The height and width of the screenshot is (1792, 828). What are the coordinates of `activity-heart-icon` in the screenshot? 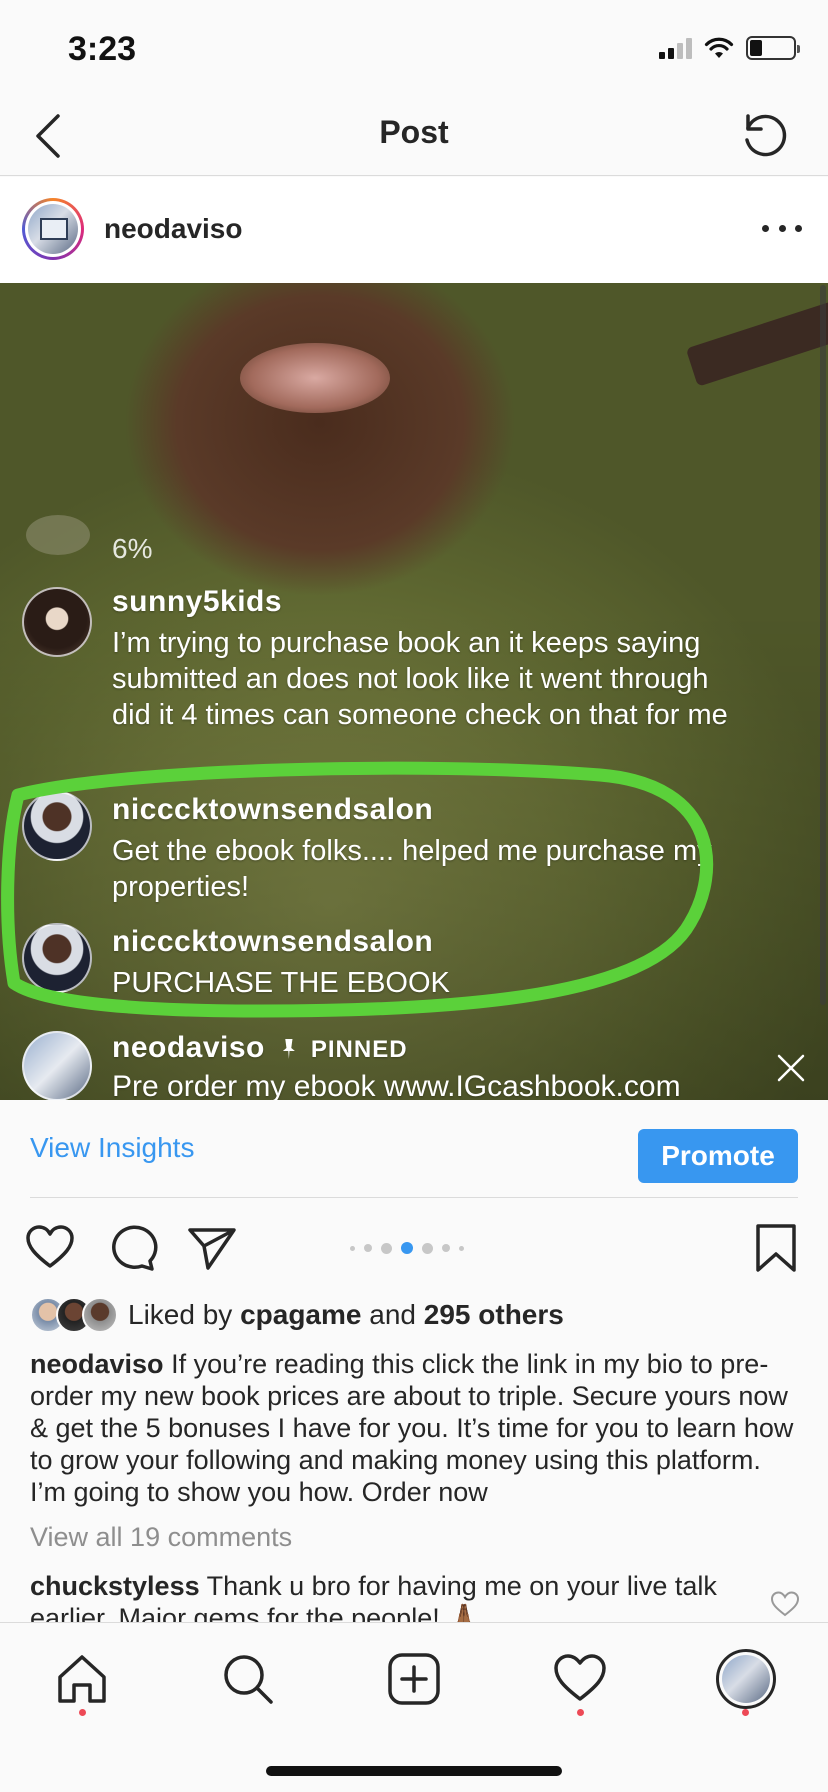 It's located at (580, 1679).